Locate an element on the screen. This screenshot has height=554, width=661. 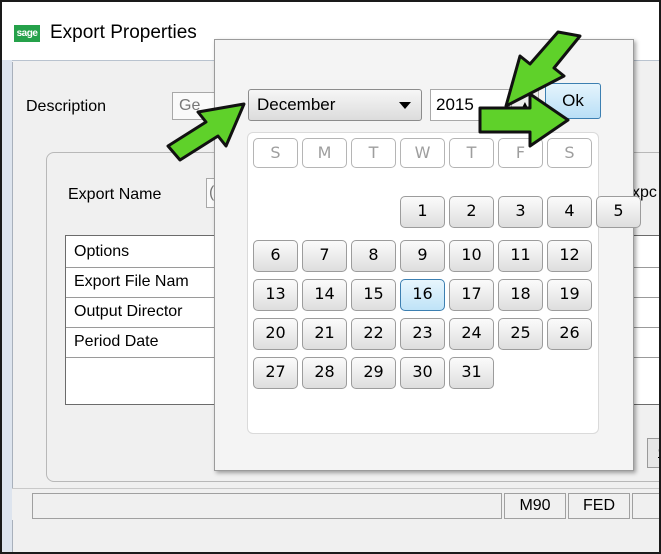
calendar-day: 8 is located at coordinates (373, 256).